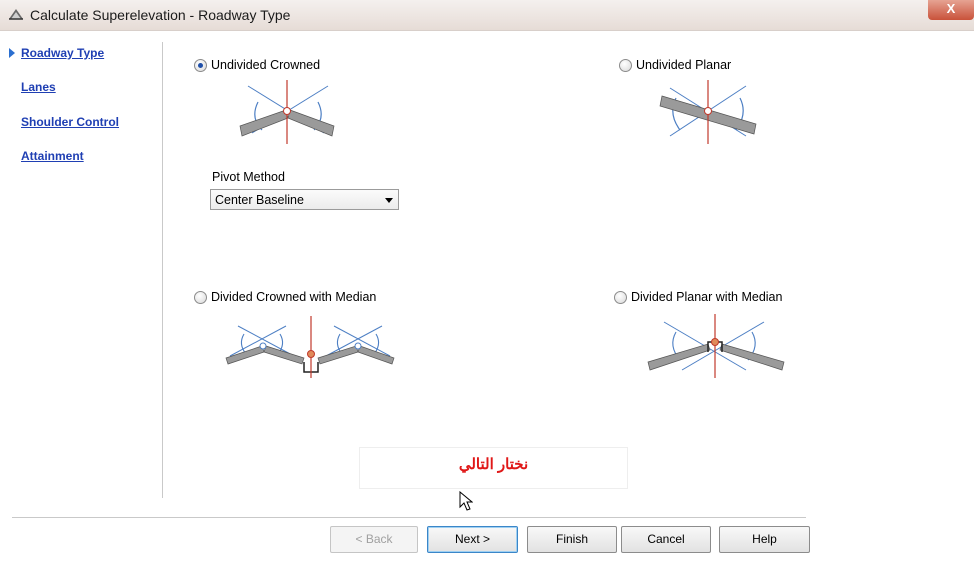 The image size is (974, 565). I want to click on nav-item-shoulder-control: Shoulder Control, so click(70, 122).